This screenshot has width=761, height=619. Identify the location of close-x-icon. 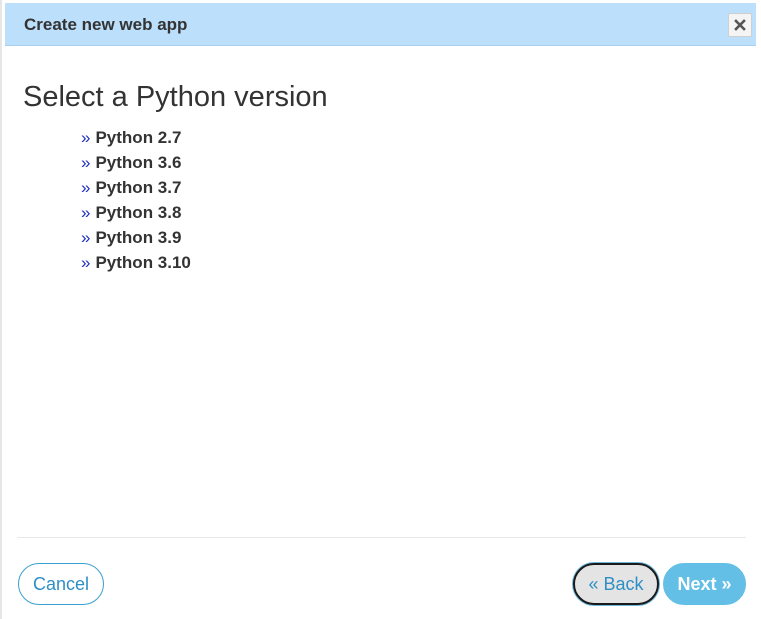
(740, 25).